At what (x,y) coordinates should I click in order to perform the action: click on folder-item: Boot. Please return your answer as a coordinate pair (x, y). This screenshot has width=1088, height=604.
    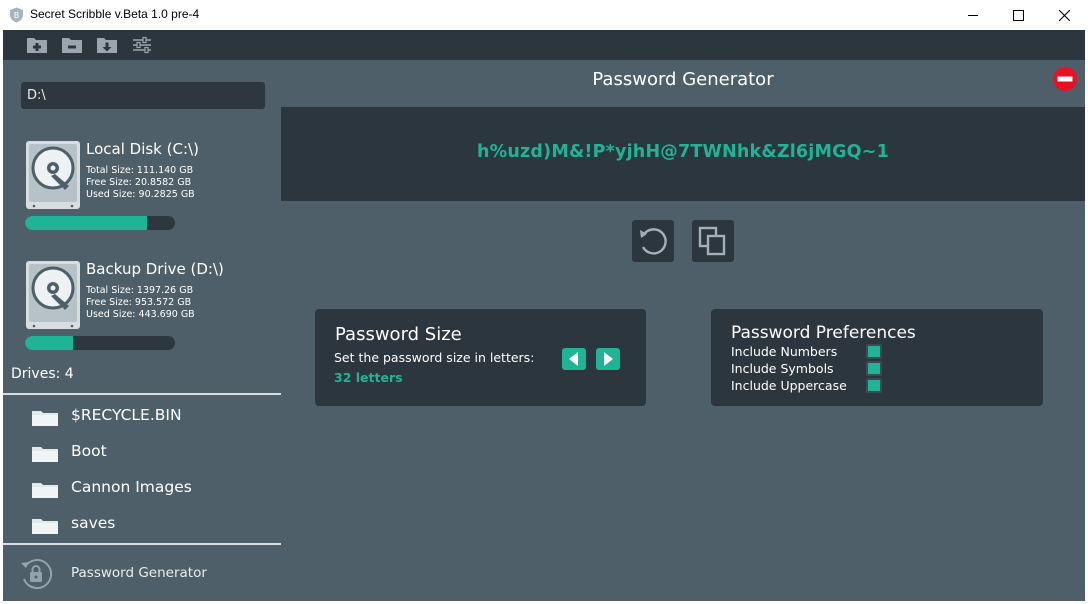
    Looking at the image, I should click on (151, 453).